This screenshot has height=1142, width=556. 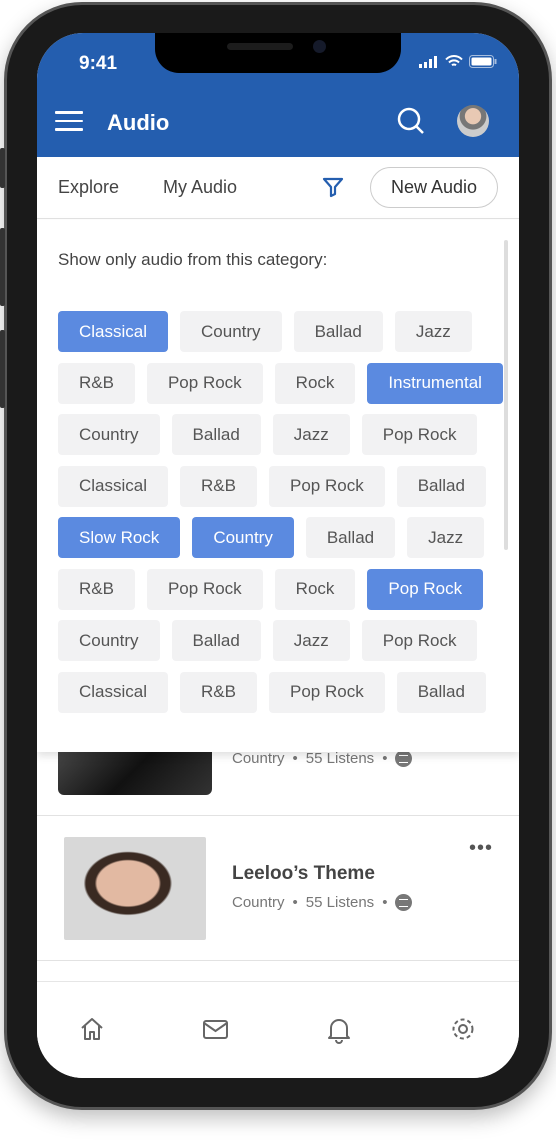 I want to click on menu-icon, so click(x=69, y=121).